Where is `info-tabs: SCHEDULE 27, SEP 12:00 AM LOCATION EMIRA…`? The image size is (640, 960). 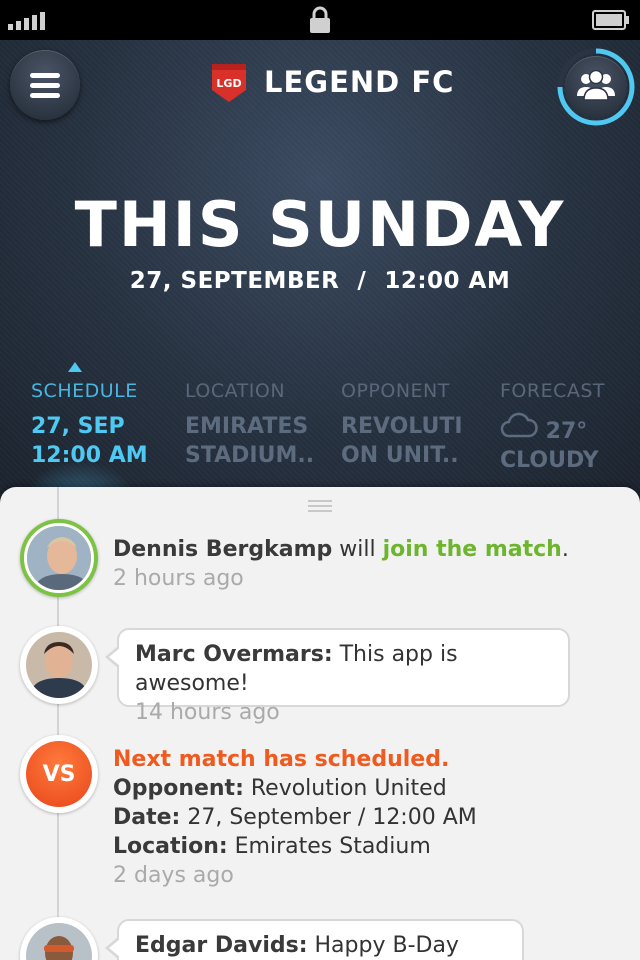 info-tabs: SCHEDULE 27, SEP 12:00 AM LOCATION EMIRA… is located at coordinates (320, 430).